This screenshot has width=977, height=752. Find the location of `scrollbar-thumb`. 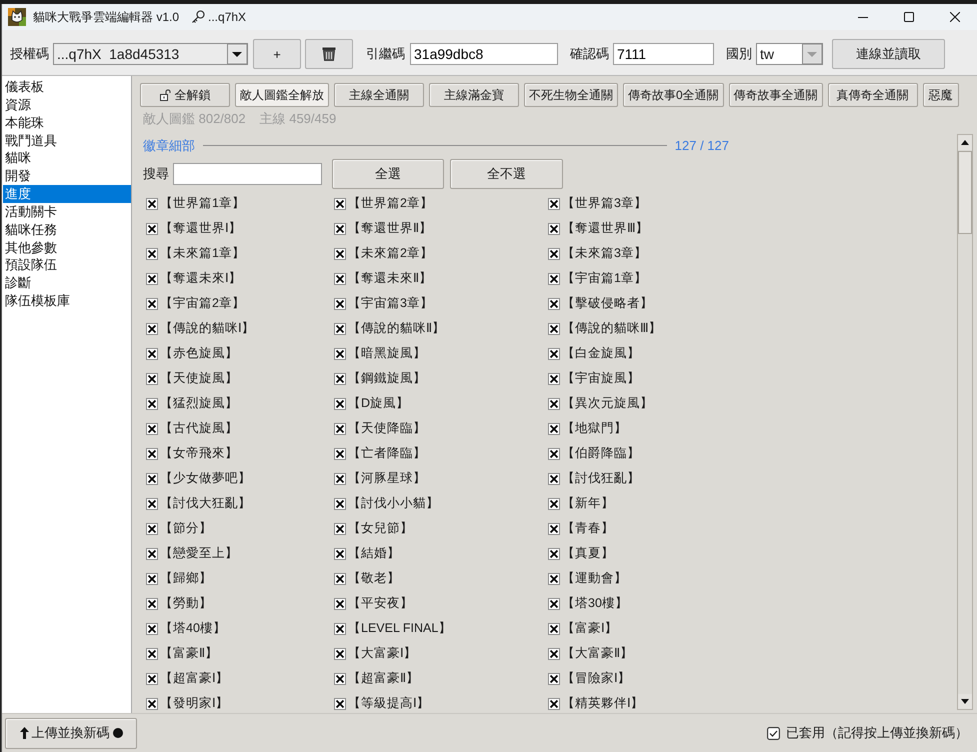

scrollbar-thumb is located at coordinates (965, 192).